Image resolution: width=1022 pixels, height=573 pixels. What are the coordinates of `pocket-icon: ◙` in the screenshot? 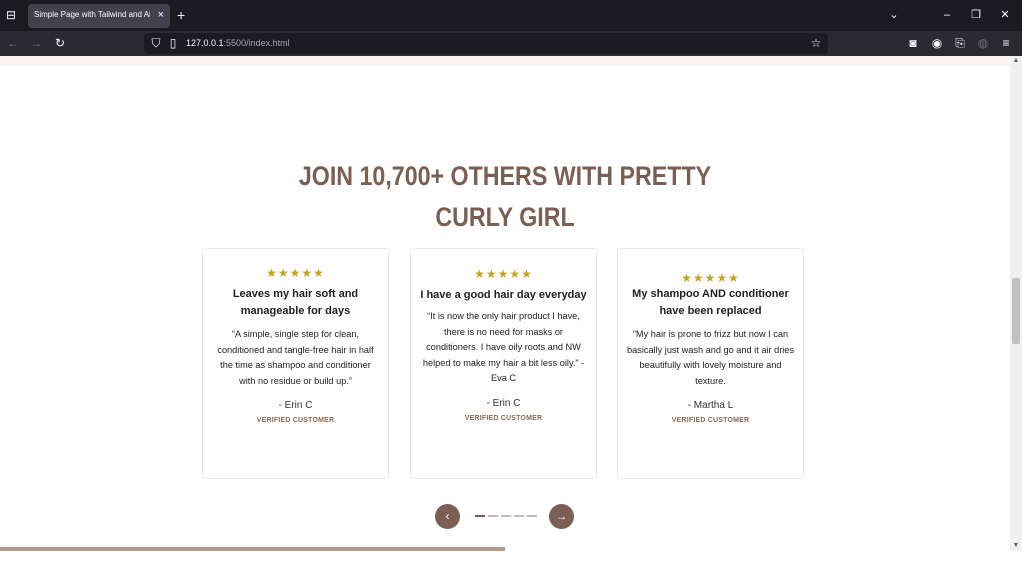 It's located at (913, 43).